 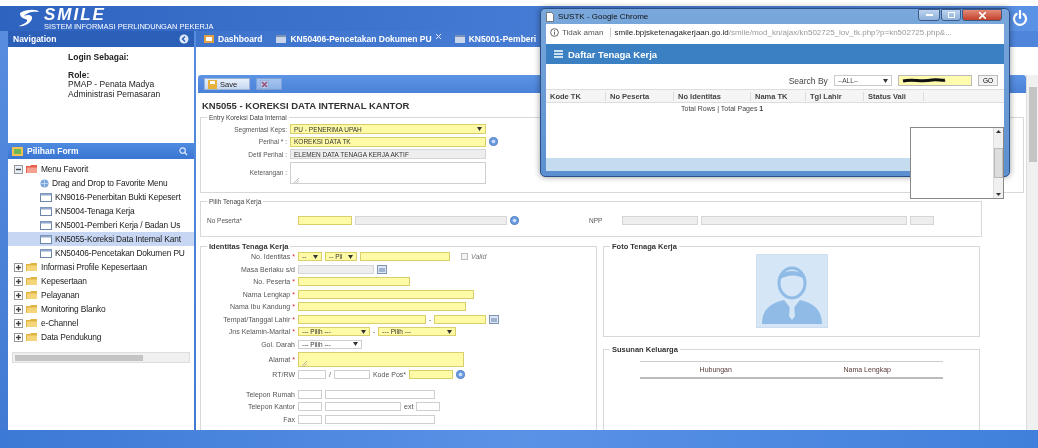 I want to click on window-title: SUSTK - Google Chrome, so click(x=603, y=16).